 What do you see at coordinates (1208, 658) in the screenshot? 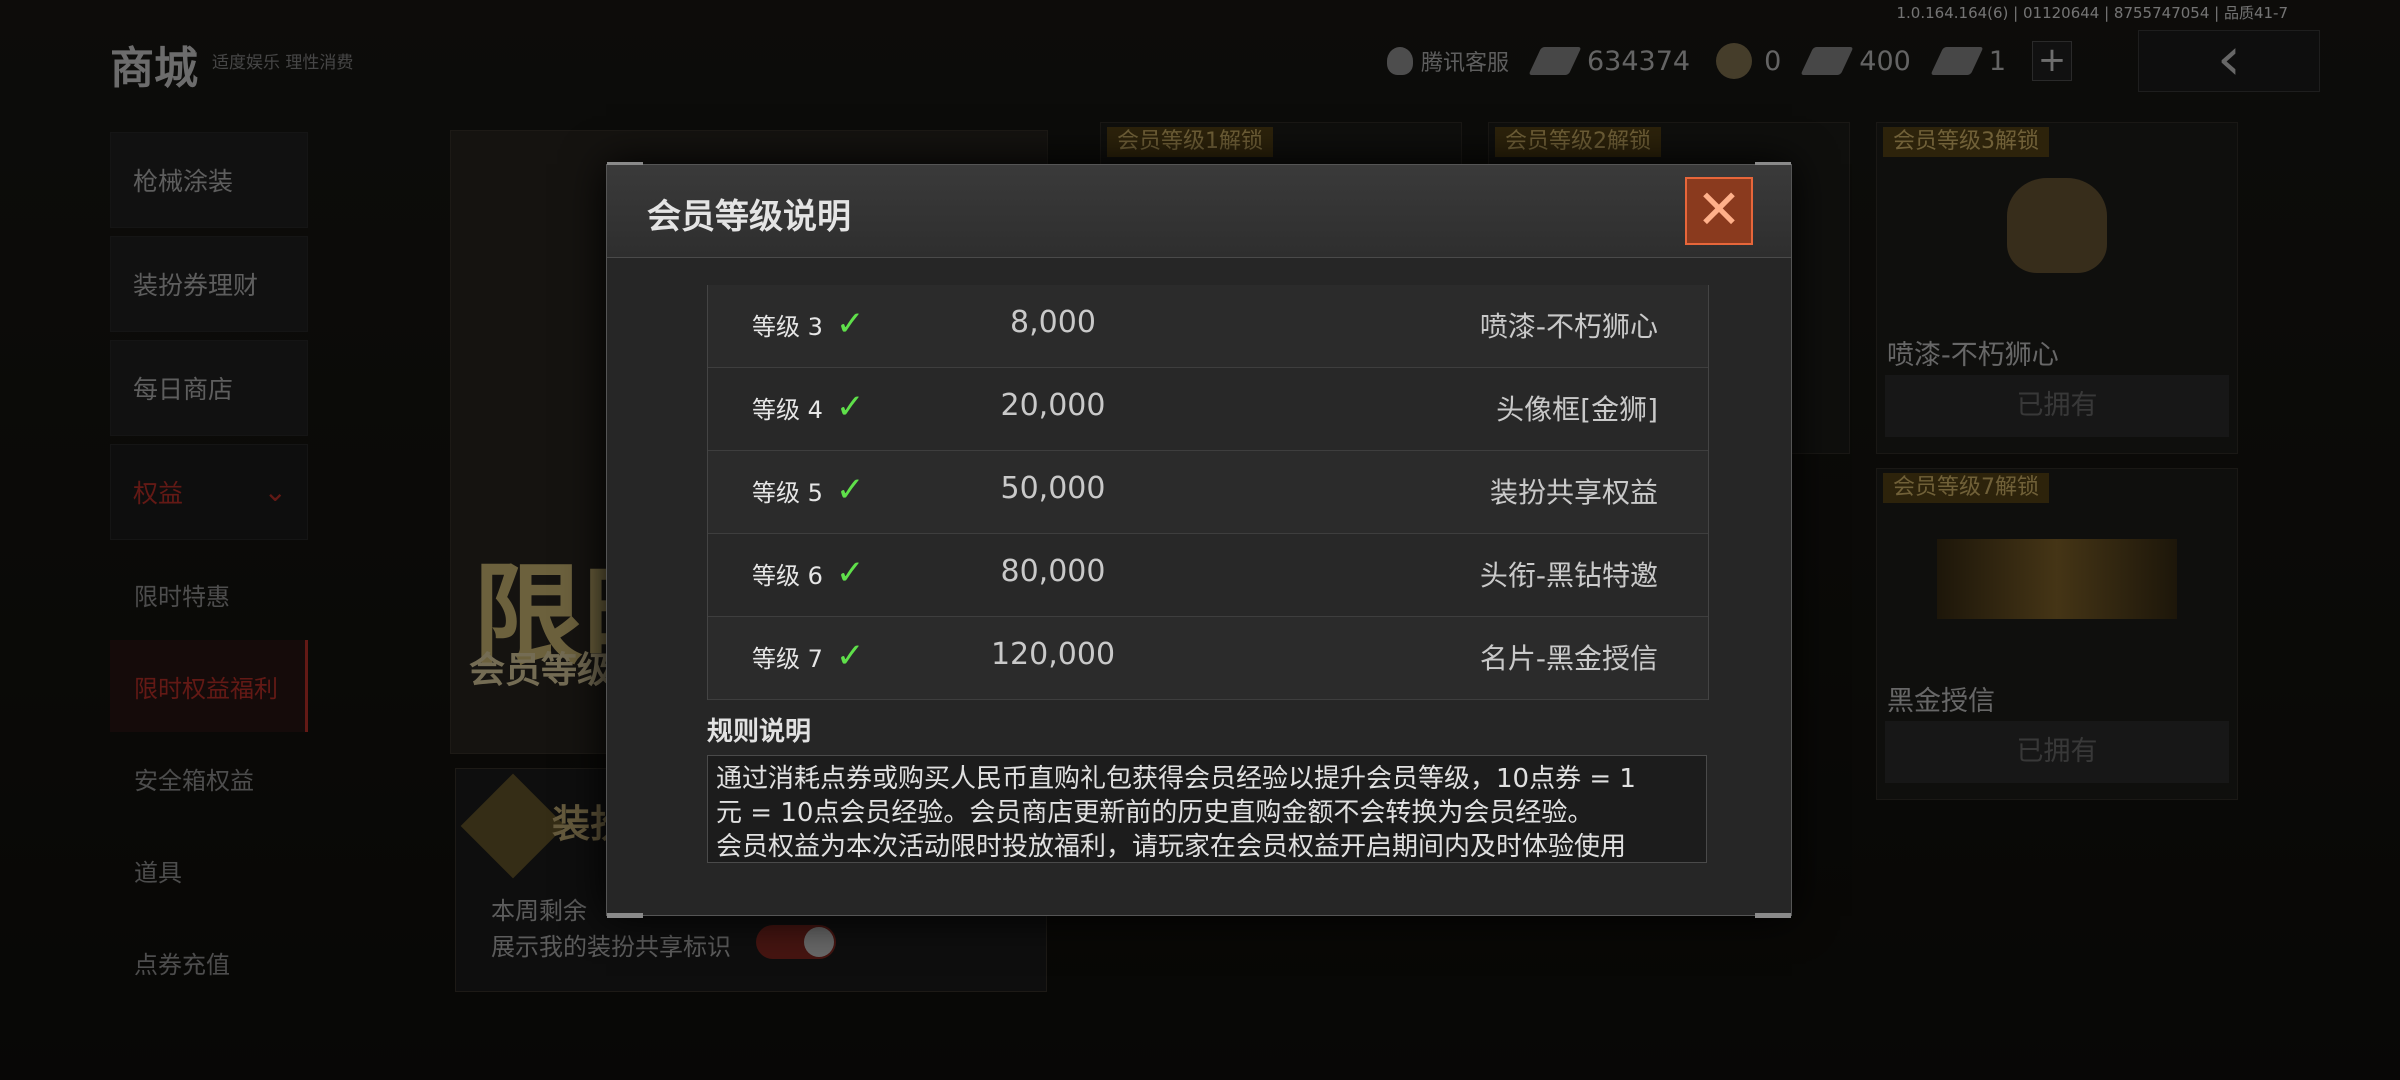
I see `level-row: 等级 7 ✓ 120,000 名片-黑金授信` at bounding box center [1208, 658].